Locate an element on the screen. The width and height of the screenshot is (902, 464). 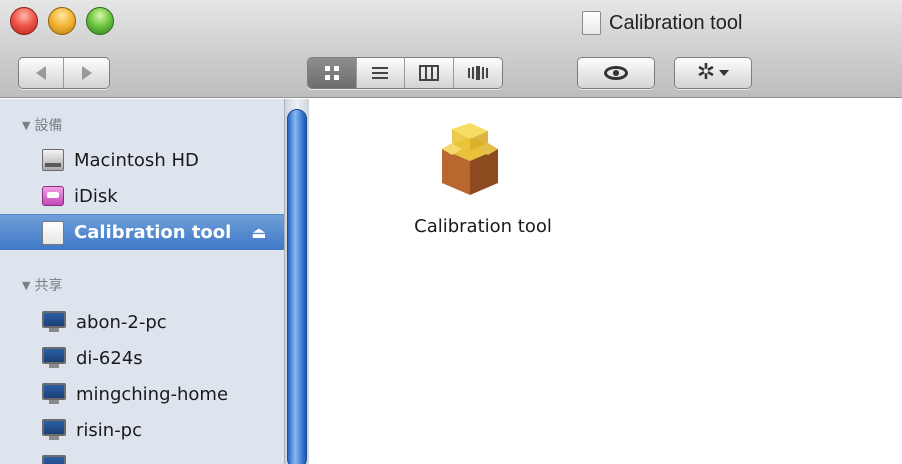
sidebar-item-label: abon-2-pc is located at coordinates (121, 322).